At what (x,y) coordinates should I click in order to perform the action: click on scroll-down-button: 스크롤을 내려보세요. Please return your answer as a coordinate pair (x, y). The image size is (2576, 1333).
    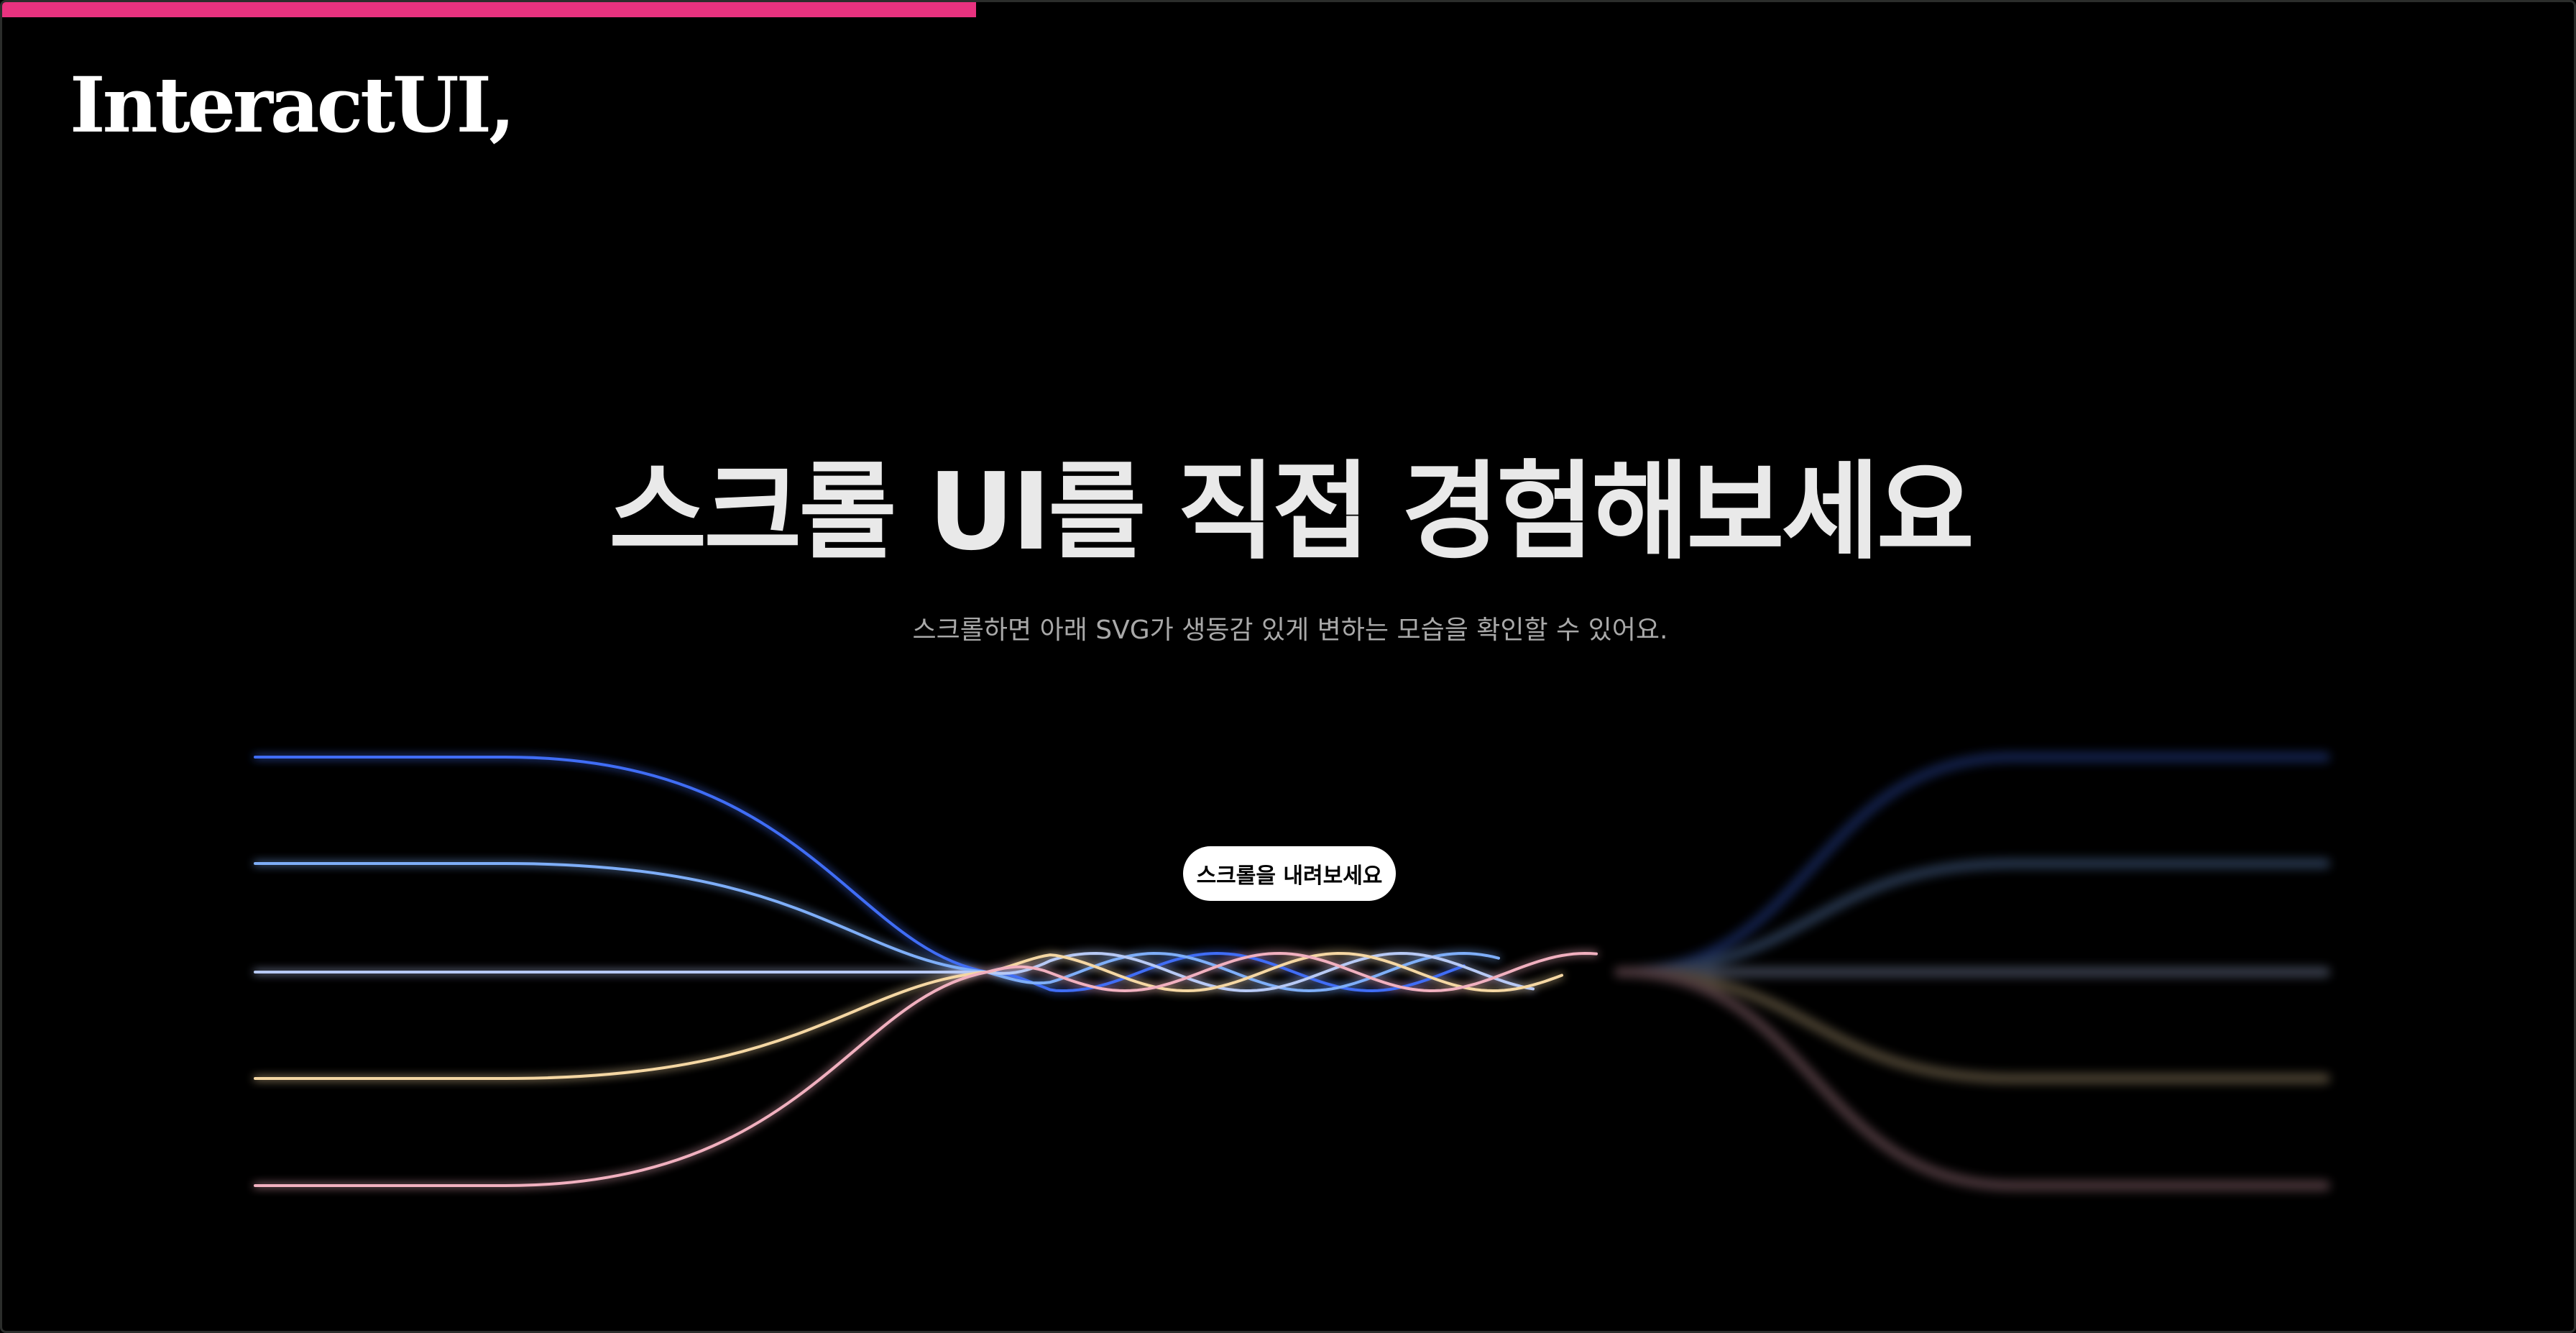
    Looking at the image, I should click on (1289, 874).